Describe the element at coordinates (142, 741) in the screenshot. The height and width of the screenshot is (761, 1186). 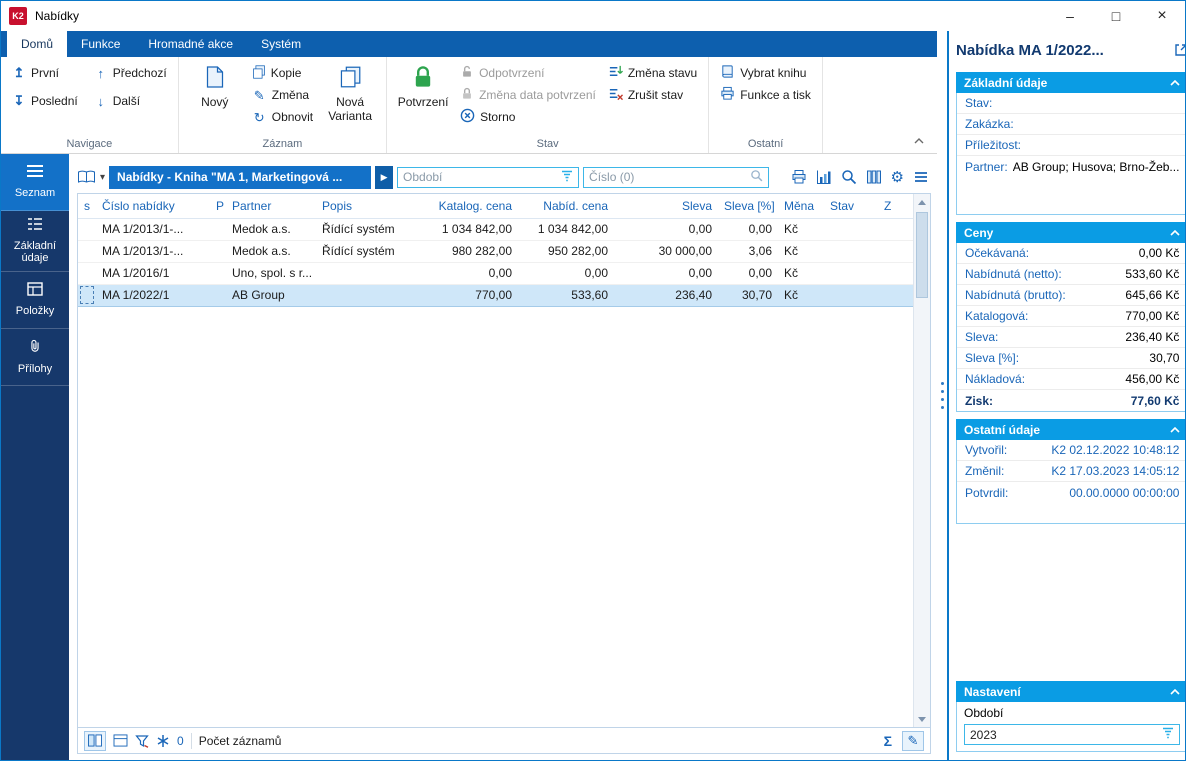
I see `filter-button` at that location.